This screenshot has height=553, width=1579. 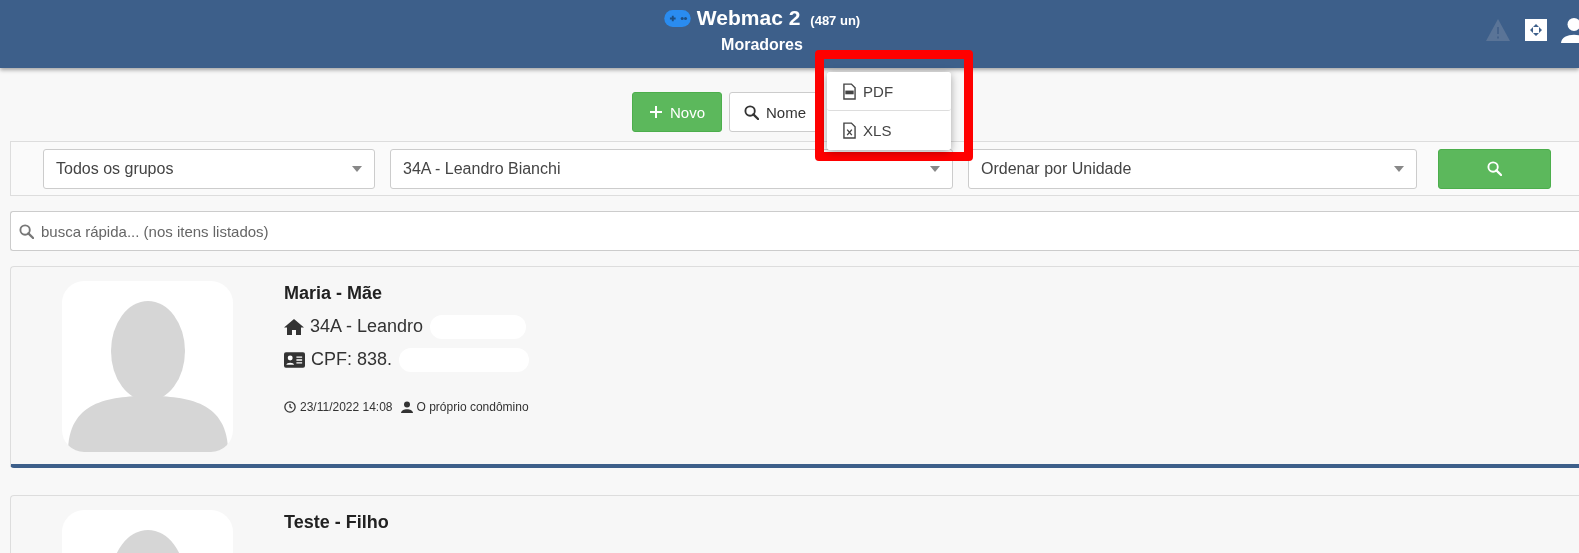 I want to click on clock-icon, so click(x=290, y=407).